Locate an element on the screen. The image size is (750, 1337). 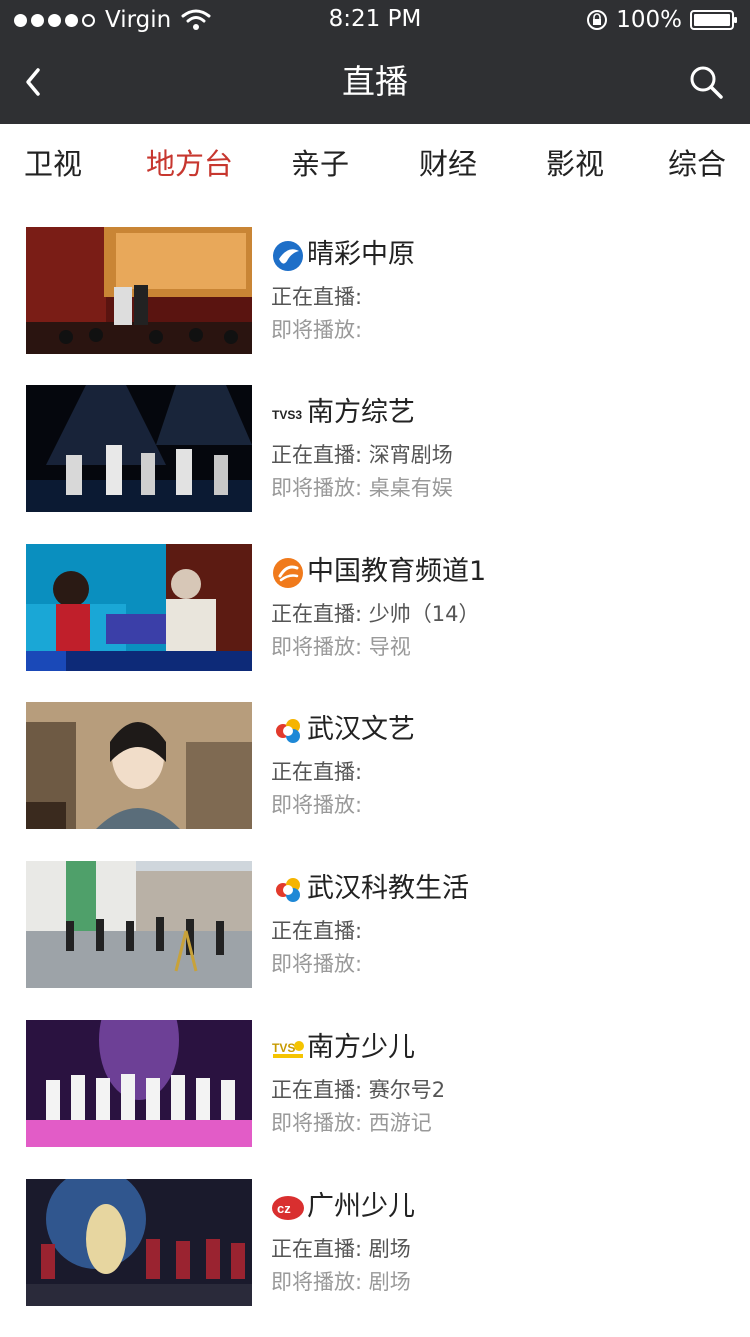
channel-item: TVS 南方少儿 正在直播: 赛尔号2 即将播放: 西游记 is located at coordinates (375, 1099).